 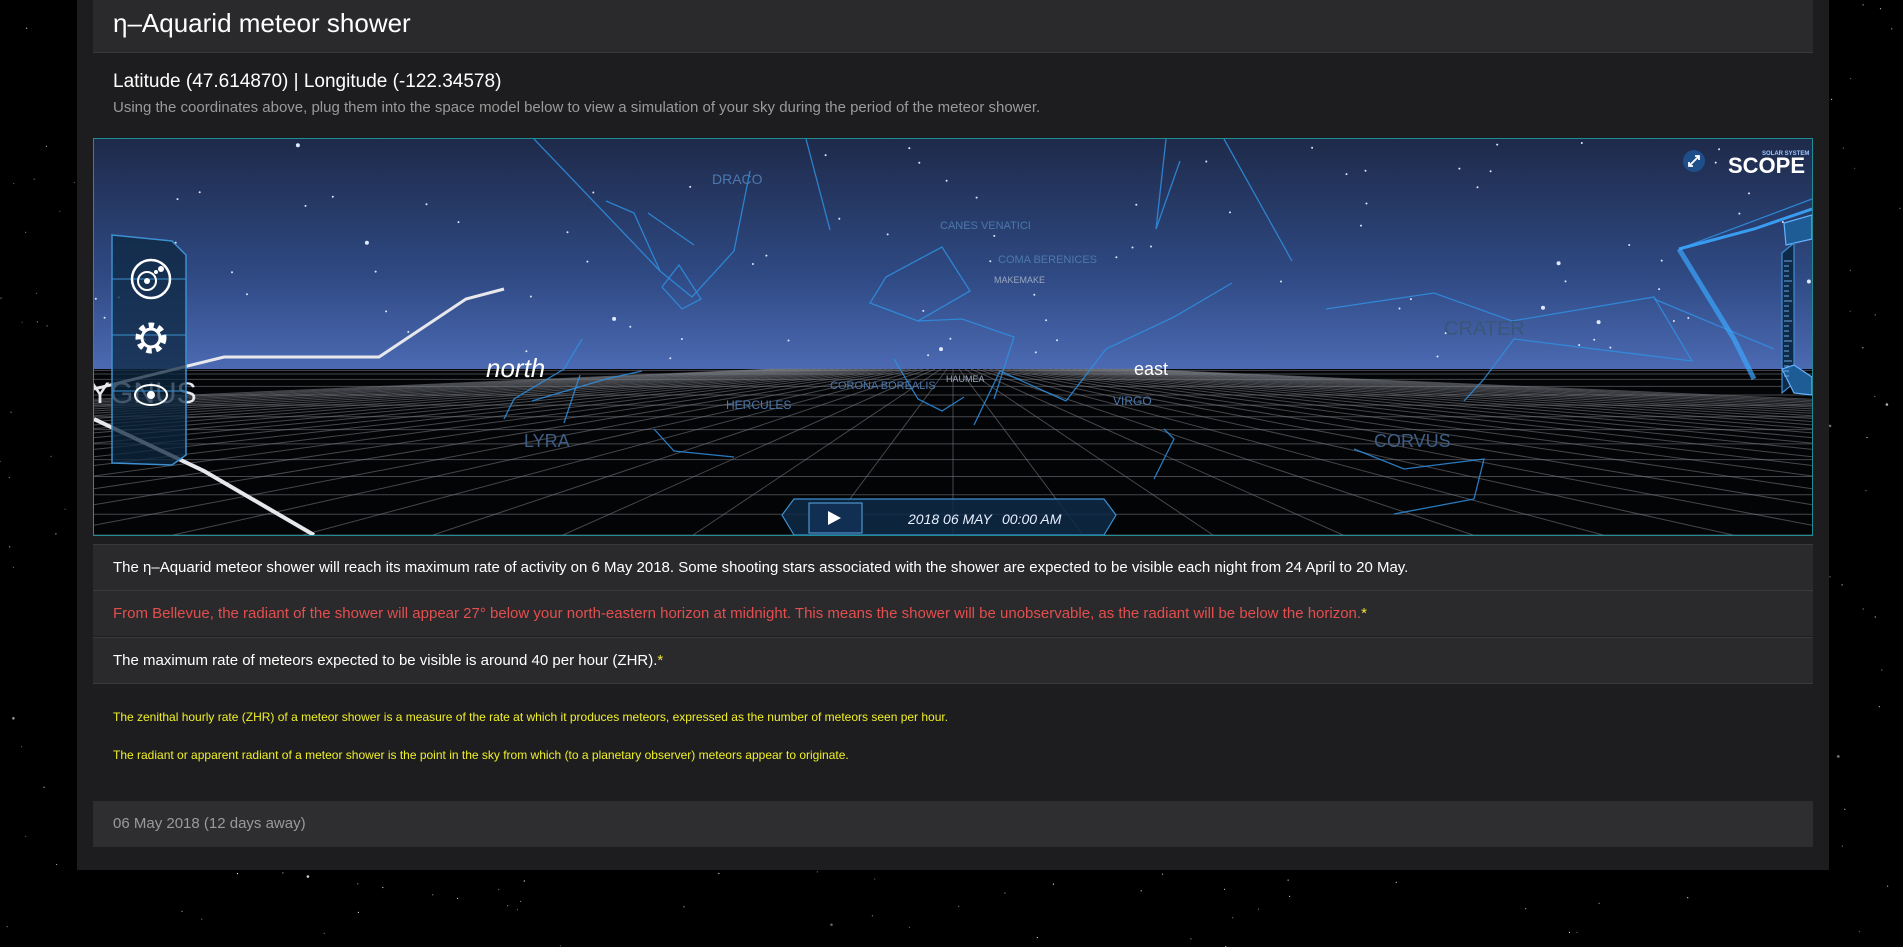 What do you see at coordinates (1694, 161) in the screenshot?
I see `expand-icon` at bounding box center [1694, 161].